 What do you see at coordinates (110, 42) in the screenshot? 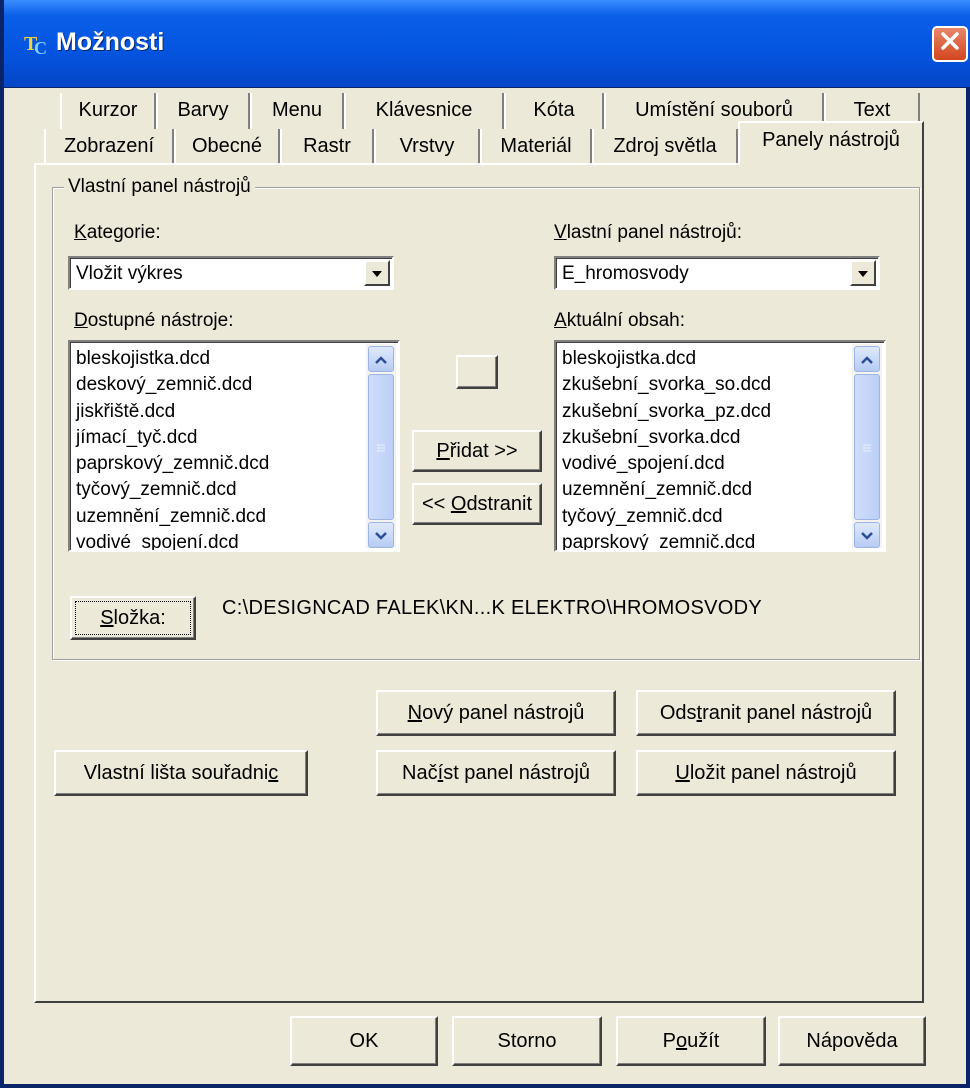
I see `window-title: Možnosti` at bounding box center [110, 42].